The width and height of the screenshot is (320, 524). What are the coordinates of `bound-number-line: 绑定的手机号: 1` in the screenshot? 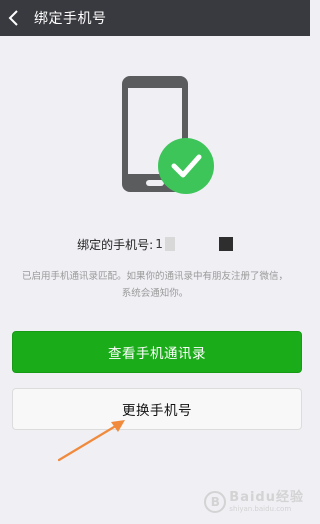 It's located at (155, 244).